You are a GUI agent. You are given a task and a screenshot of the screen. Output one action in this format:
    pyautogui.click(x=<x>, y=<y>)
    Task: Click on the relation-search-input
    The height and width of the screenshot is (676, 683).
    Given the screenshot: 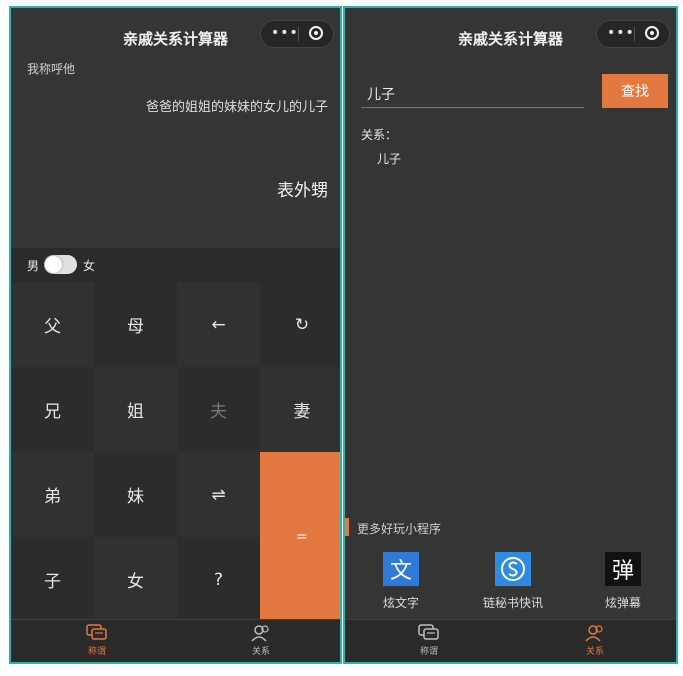 What is the action you would take?
    pyautogui.click(x=472, y=94)
    